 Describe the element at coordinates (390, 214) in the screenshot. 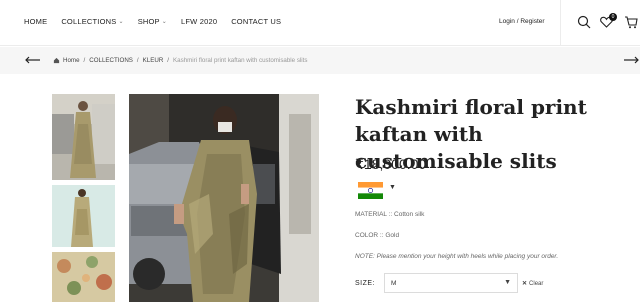

I see `product-material: MATERIAL :: Cotton silk` at that location.